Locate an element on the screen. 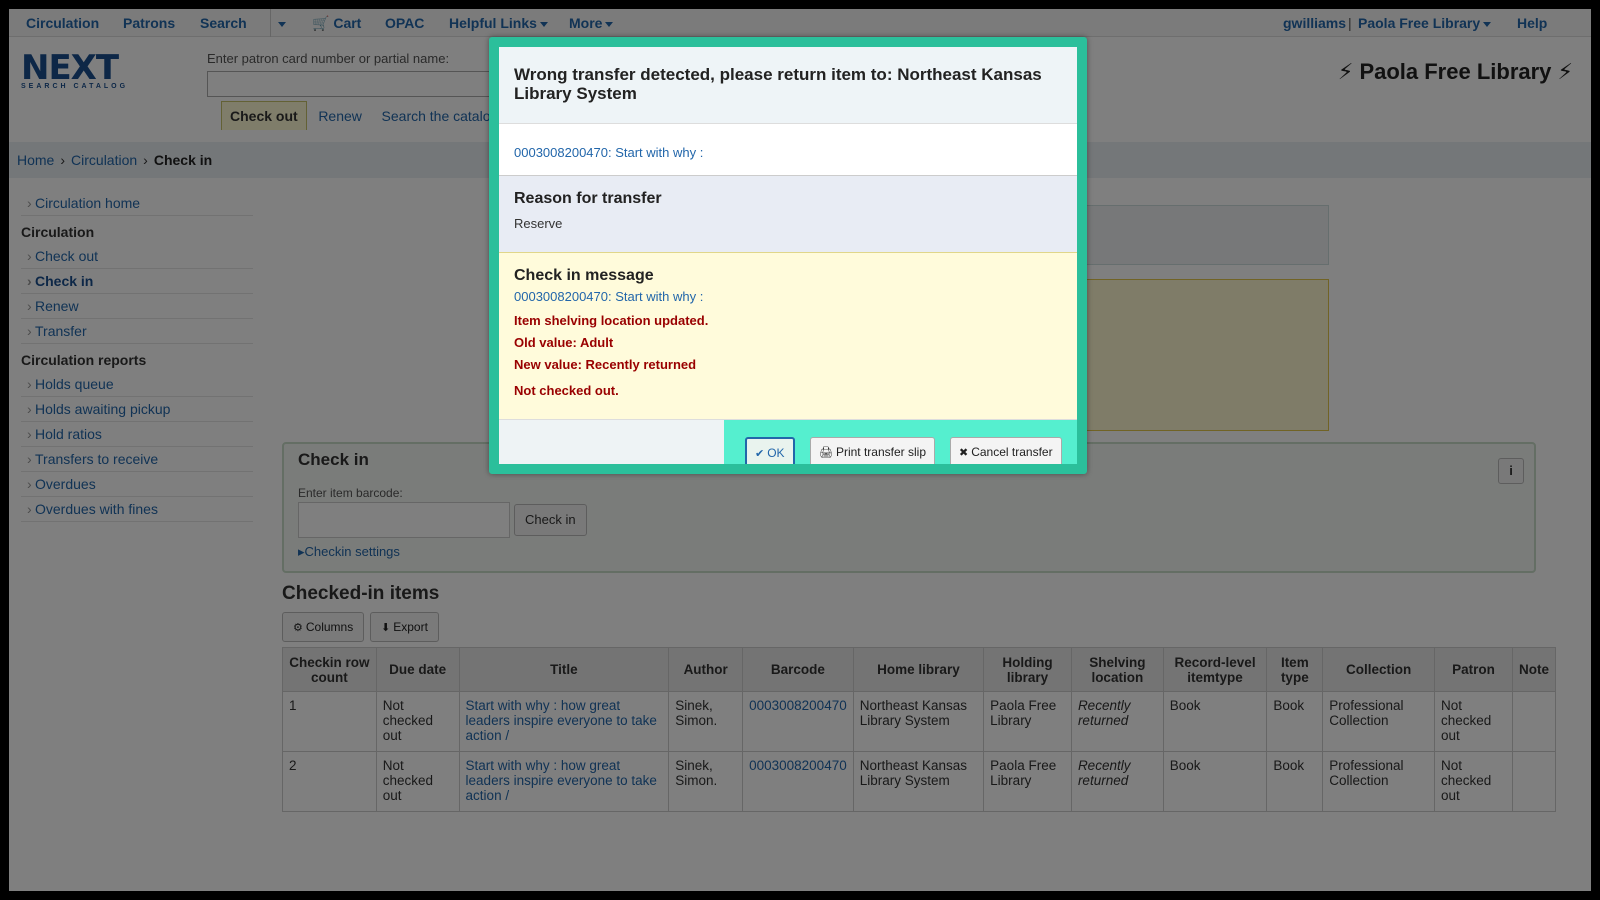  ok-button: ✔ OK is located at coordinates (770, 450).